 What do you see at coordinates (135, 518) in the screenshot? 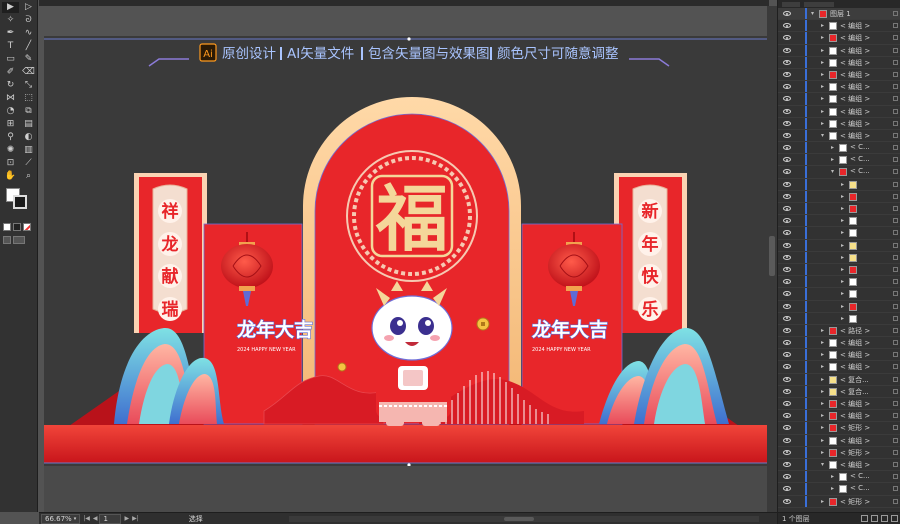
I see `last-artboard-icon: ▶|` at bounding box center [135, 518].